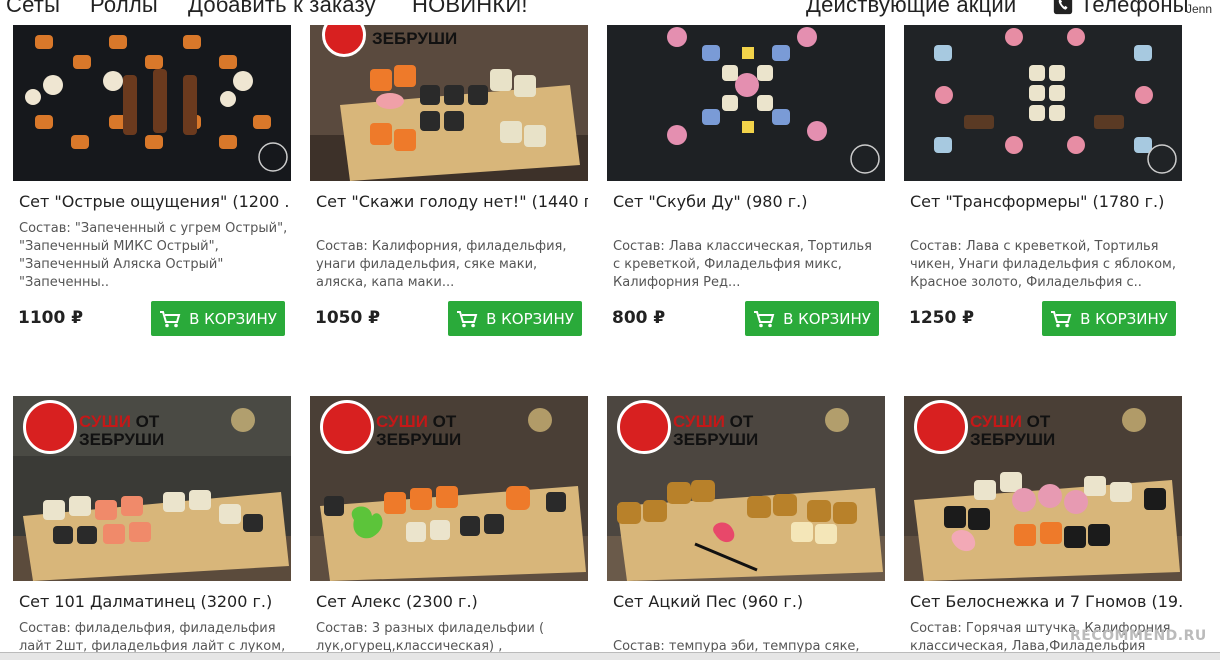  I want to click on product-title: Сет Ацкий Пес (960 г.), so click(749, 601).